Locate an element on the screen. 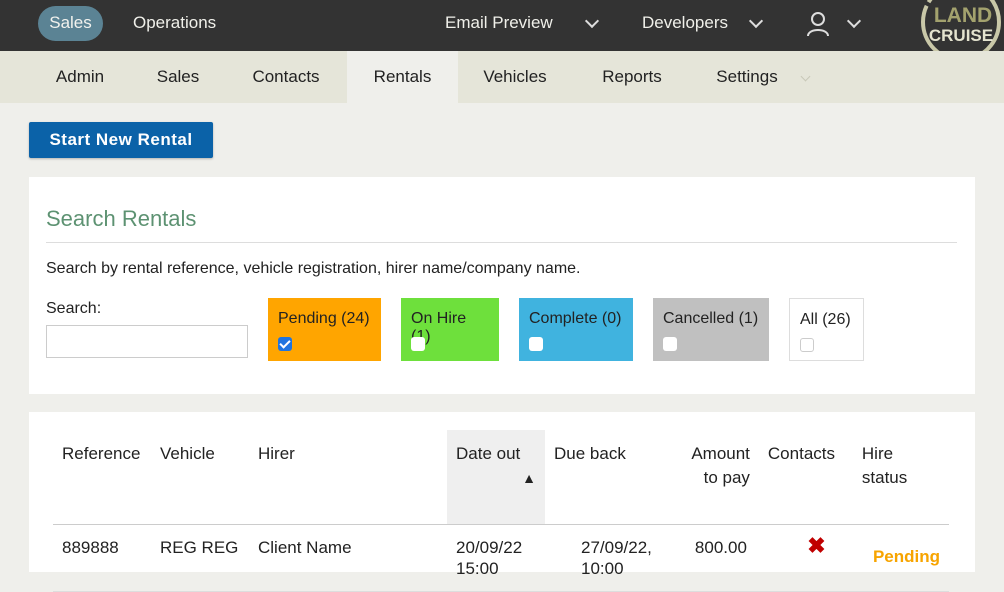  logo-text-land: LAND is located at coordinates (963, 15).